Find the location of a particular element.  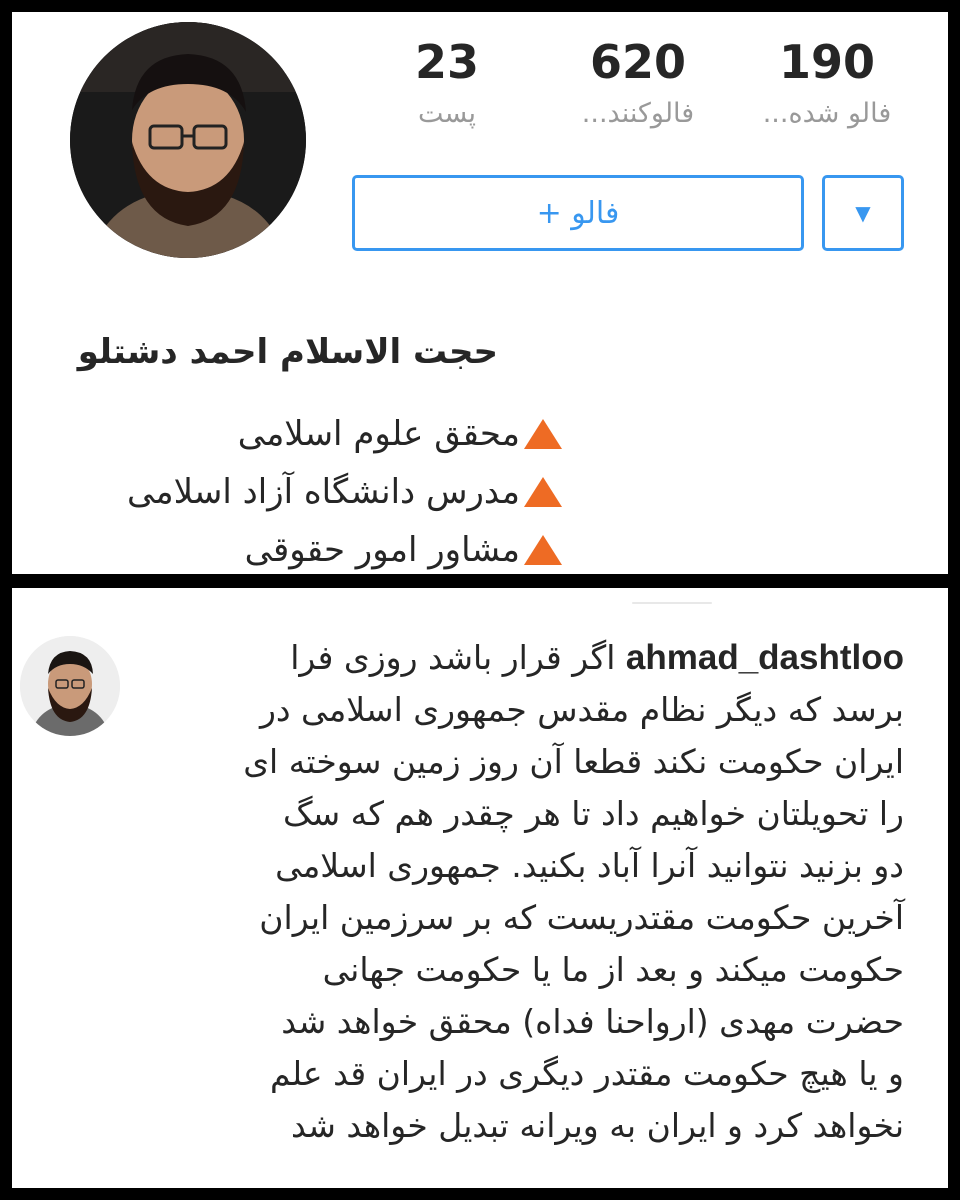

suggestions-dropdown-button: ▼ is located at coordinates (863, 213).